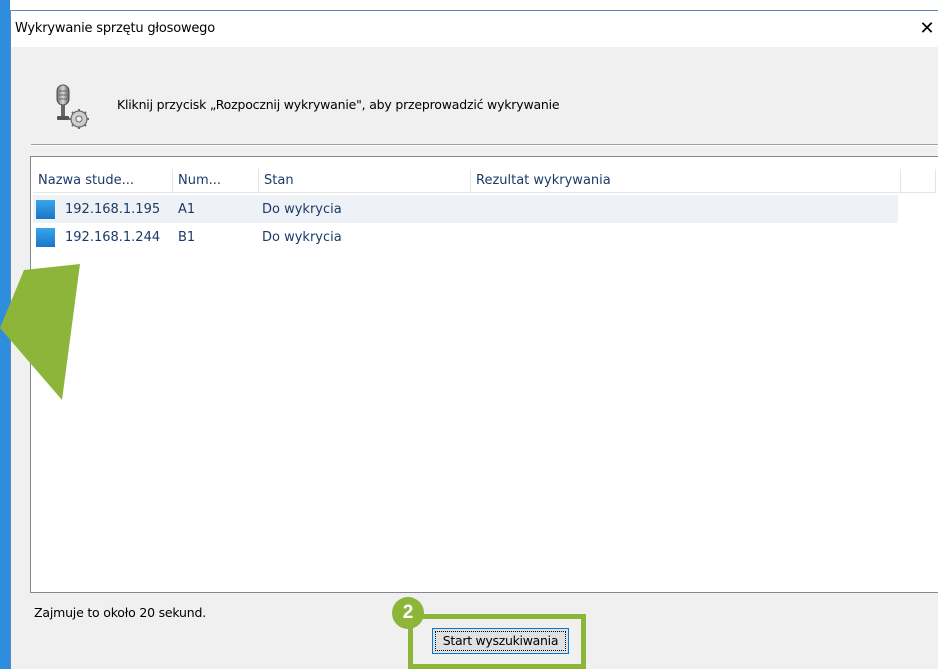 This screenshot has width=938, height=669. What do you see at coordinates (40, 332) in the screenshot?
I see `annotation-arrow` at bounding box center [40, 332].